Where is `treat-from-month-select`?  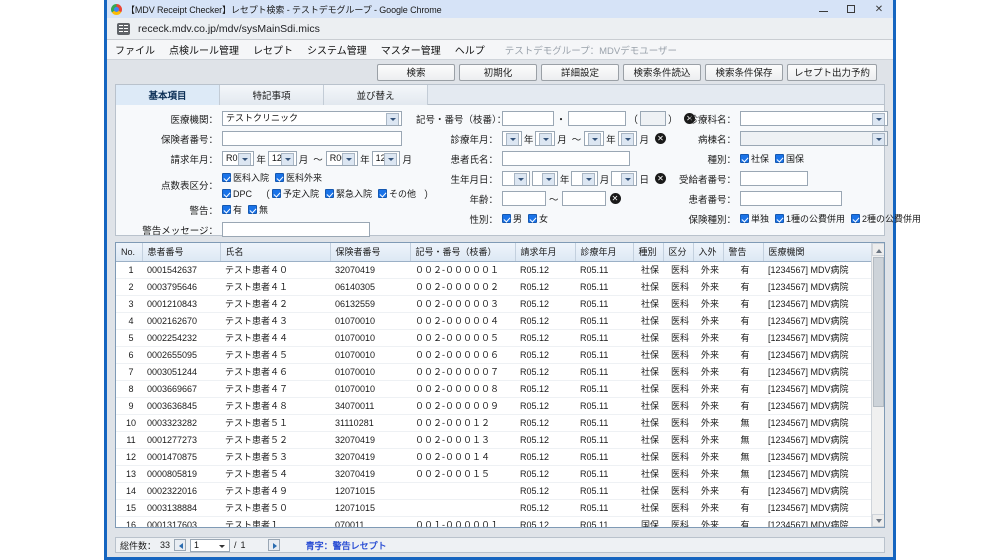
treat-from-month-select is located at coordinates (545, 138).